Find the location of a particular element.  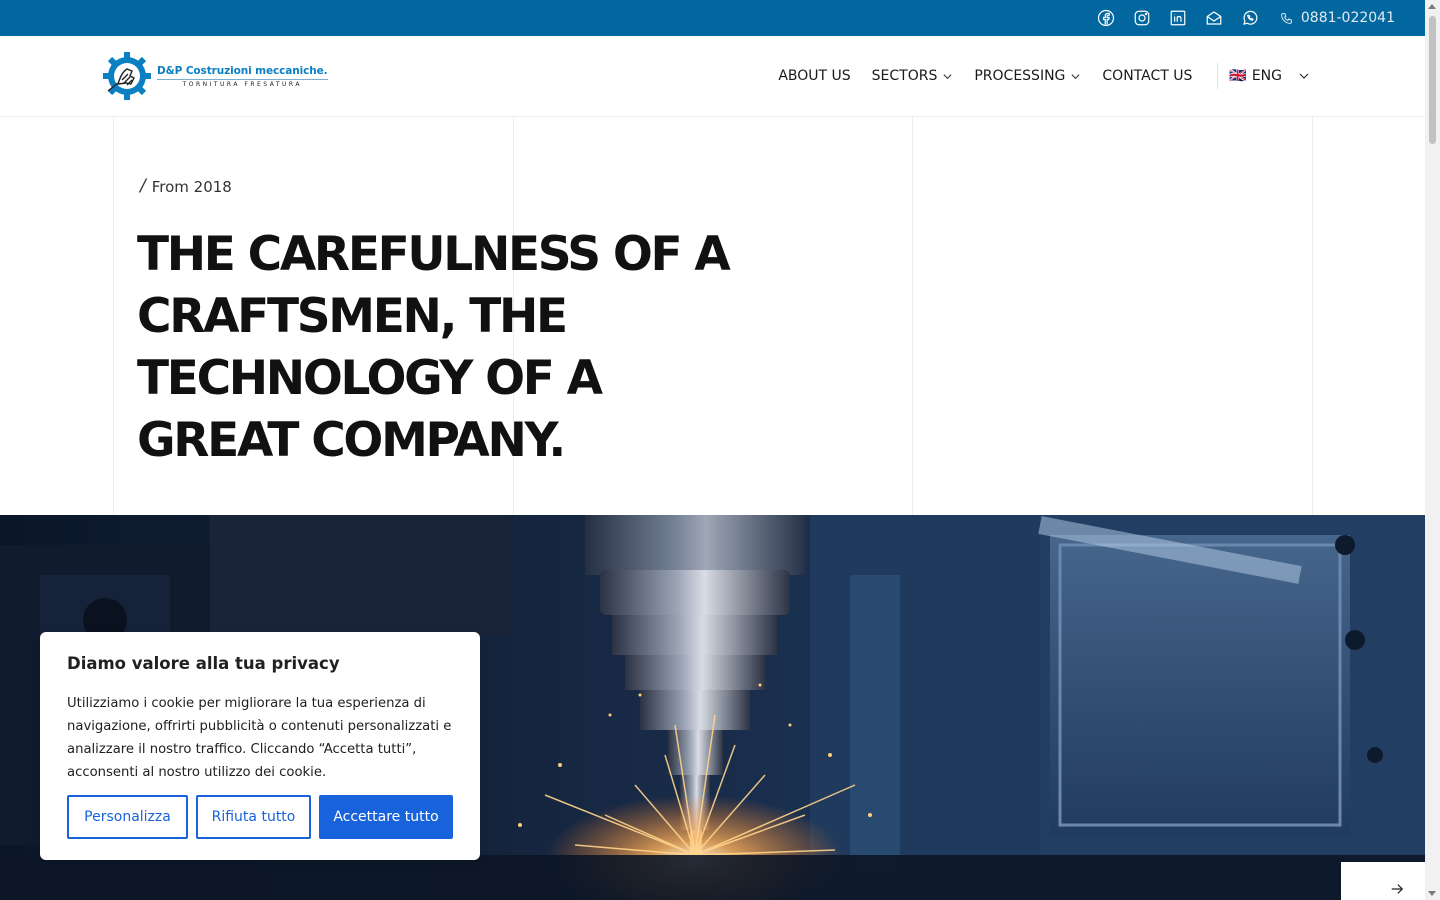

nav-processing: PROCESSING is located at coordinates (1027, 76).